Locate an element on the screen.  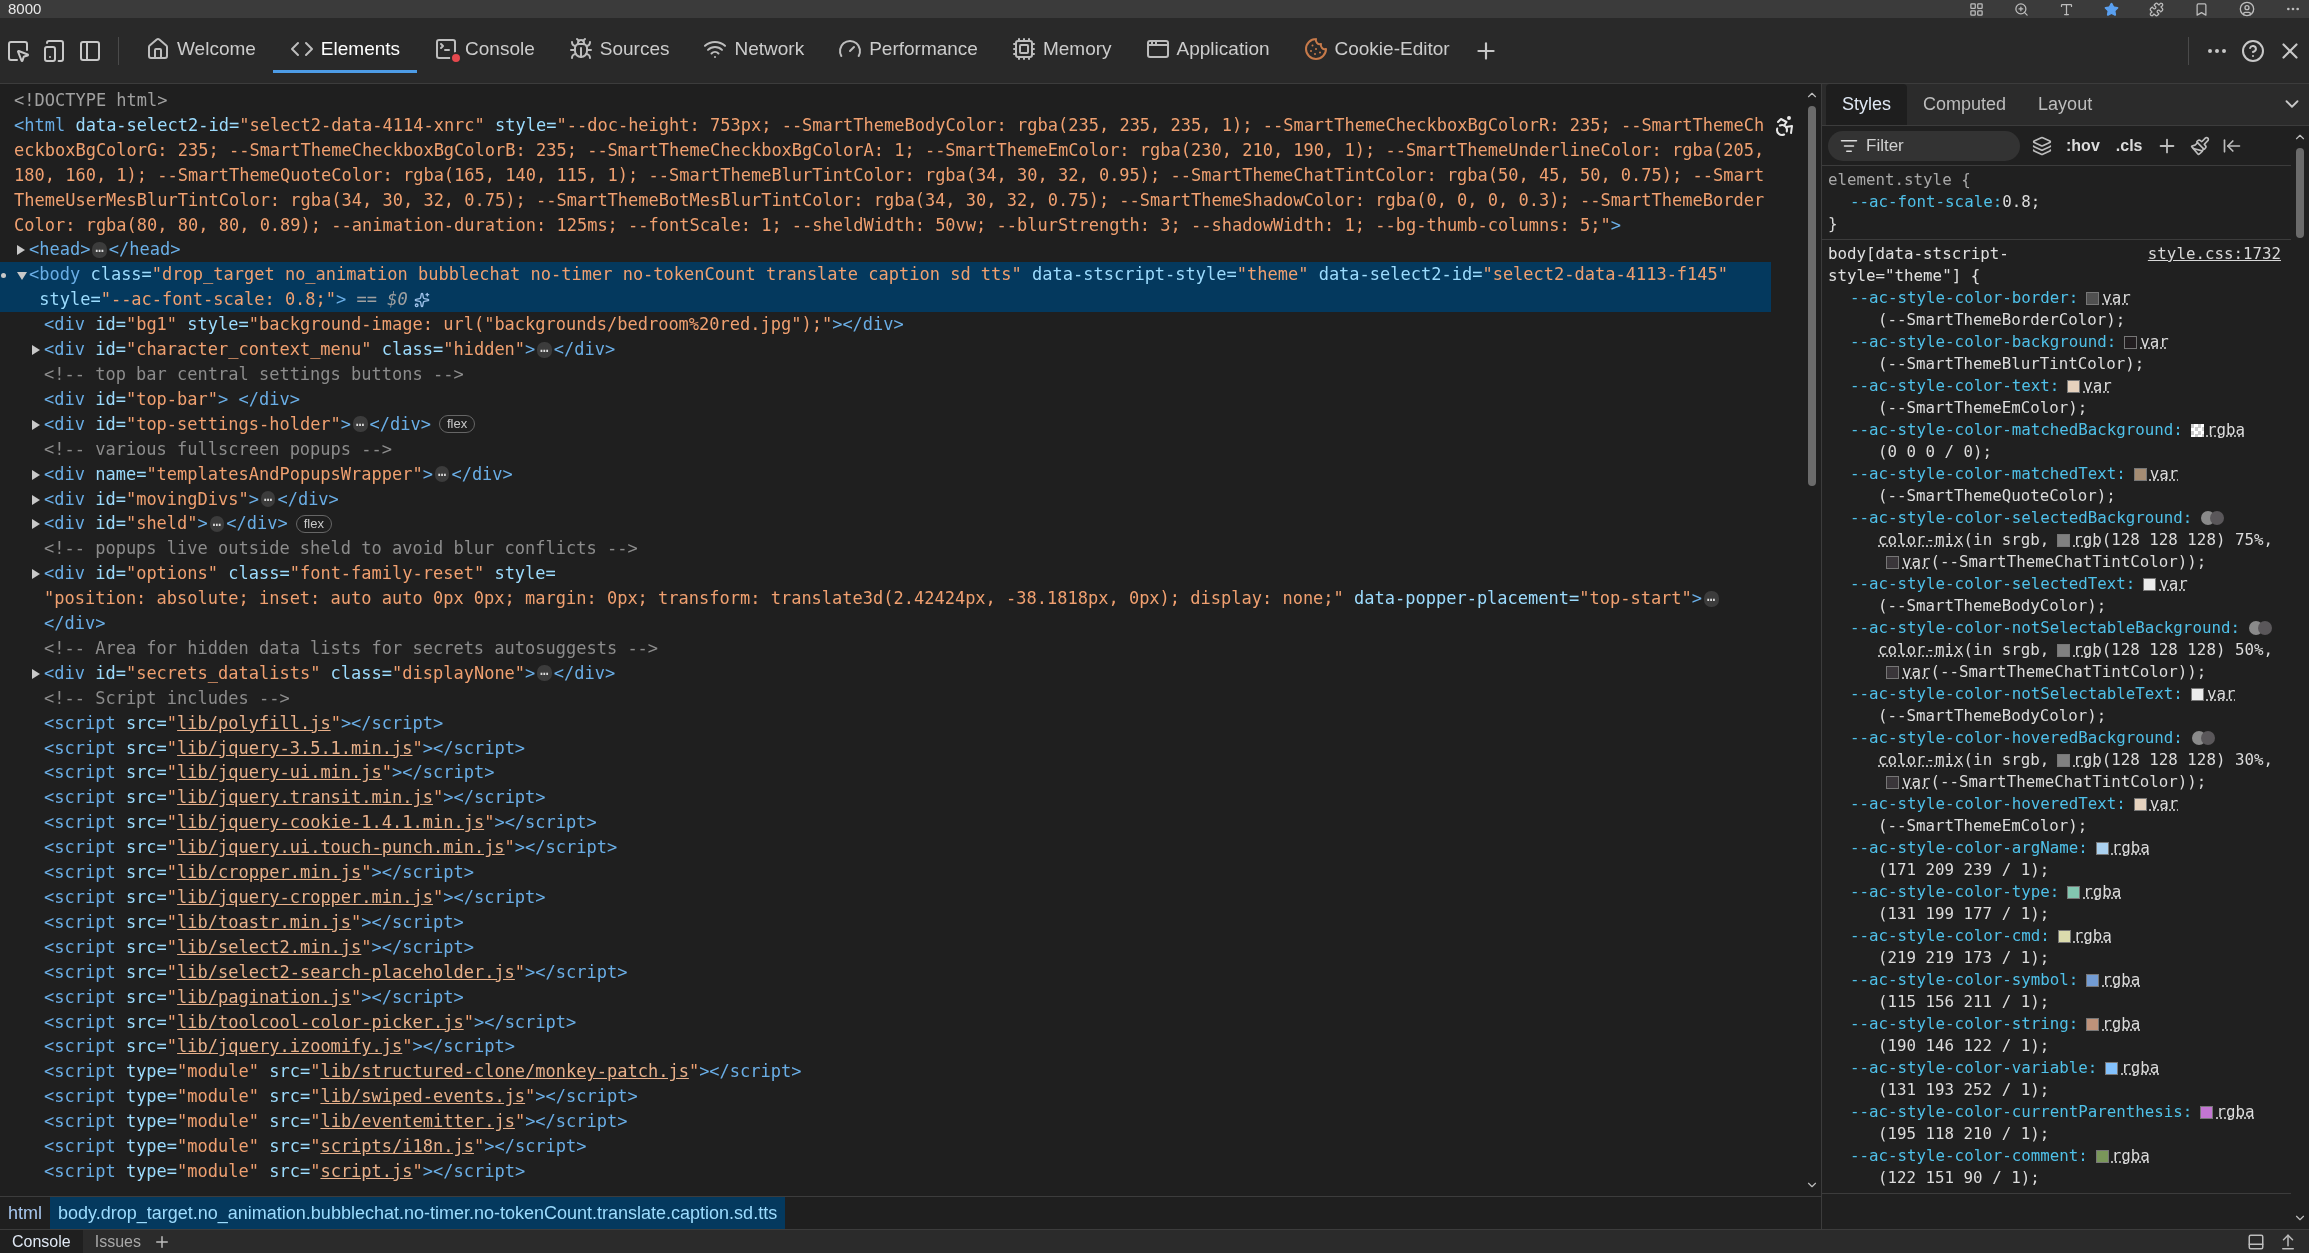
devtools-tab: Elements is located at coordinates (345, 50).